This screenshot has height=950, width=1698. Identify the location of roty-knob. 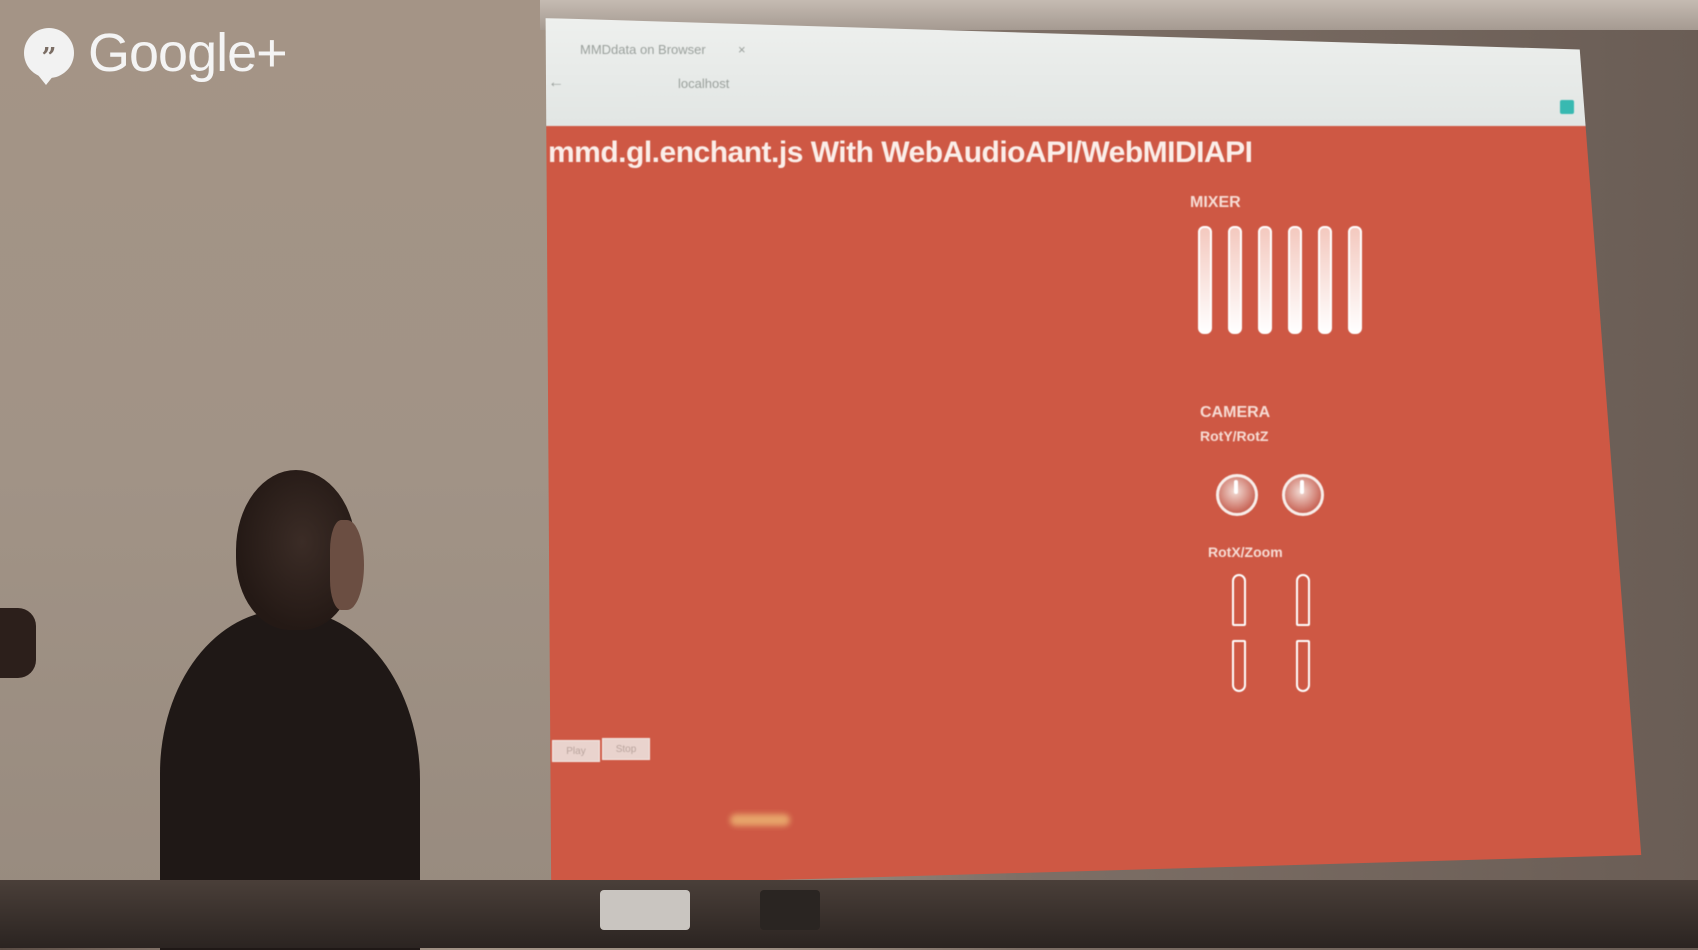
(1237, 495).